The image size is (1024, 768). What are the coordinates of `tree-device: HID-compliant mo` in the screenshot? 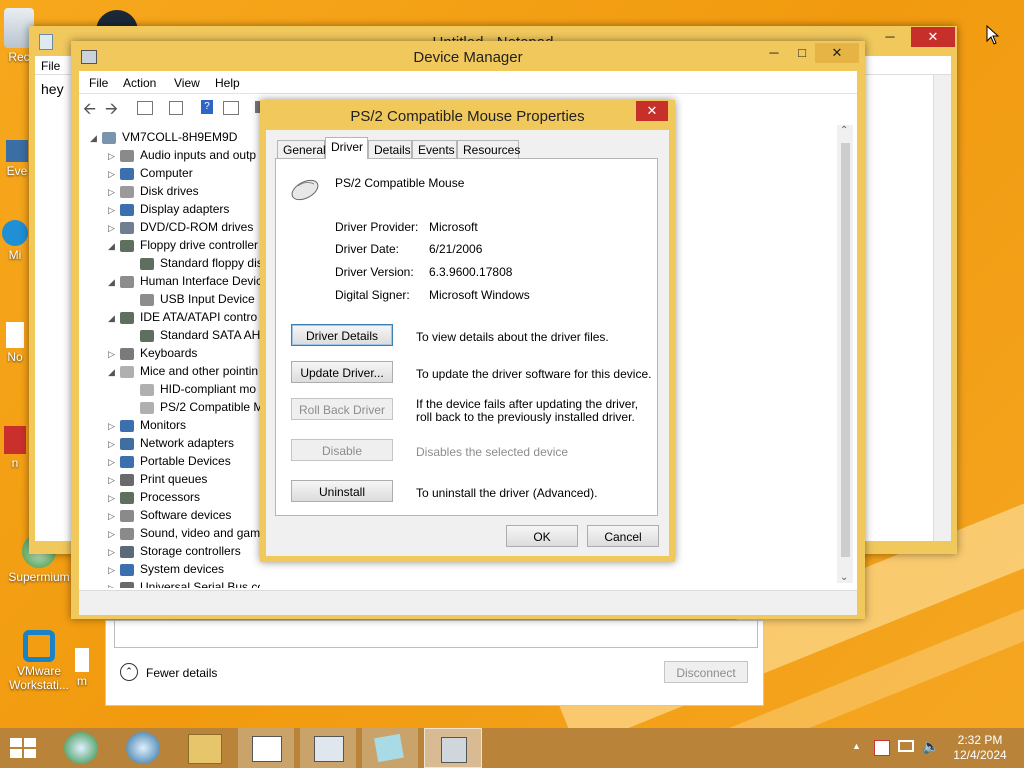 It's located at (192, 389).